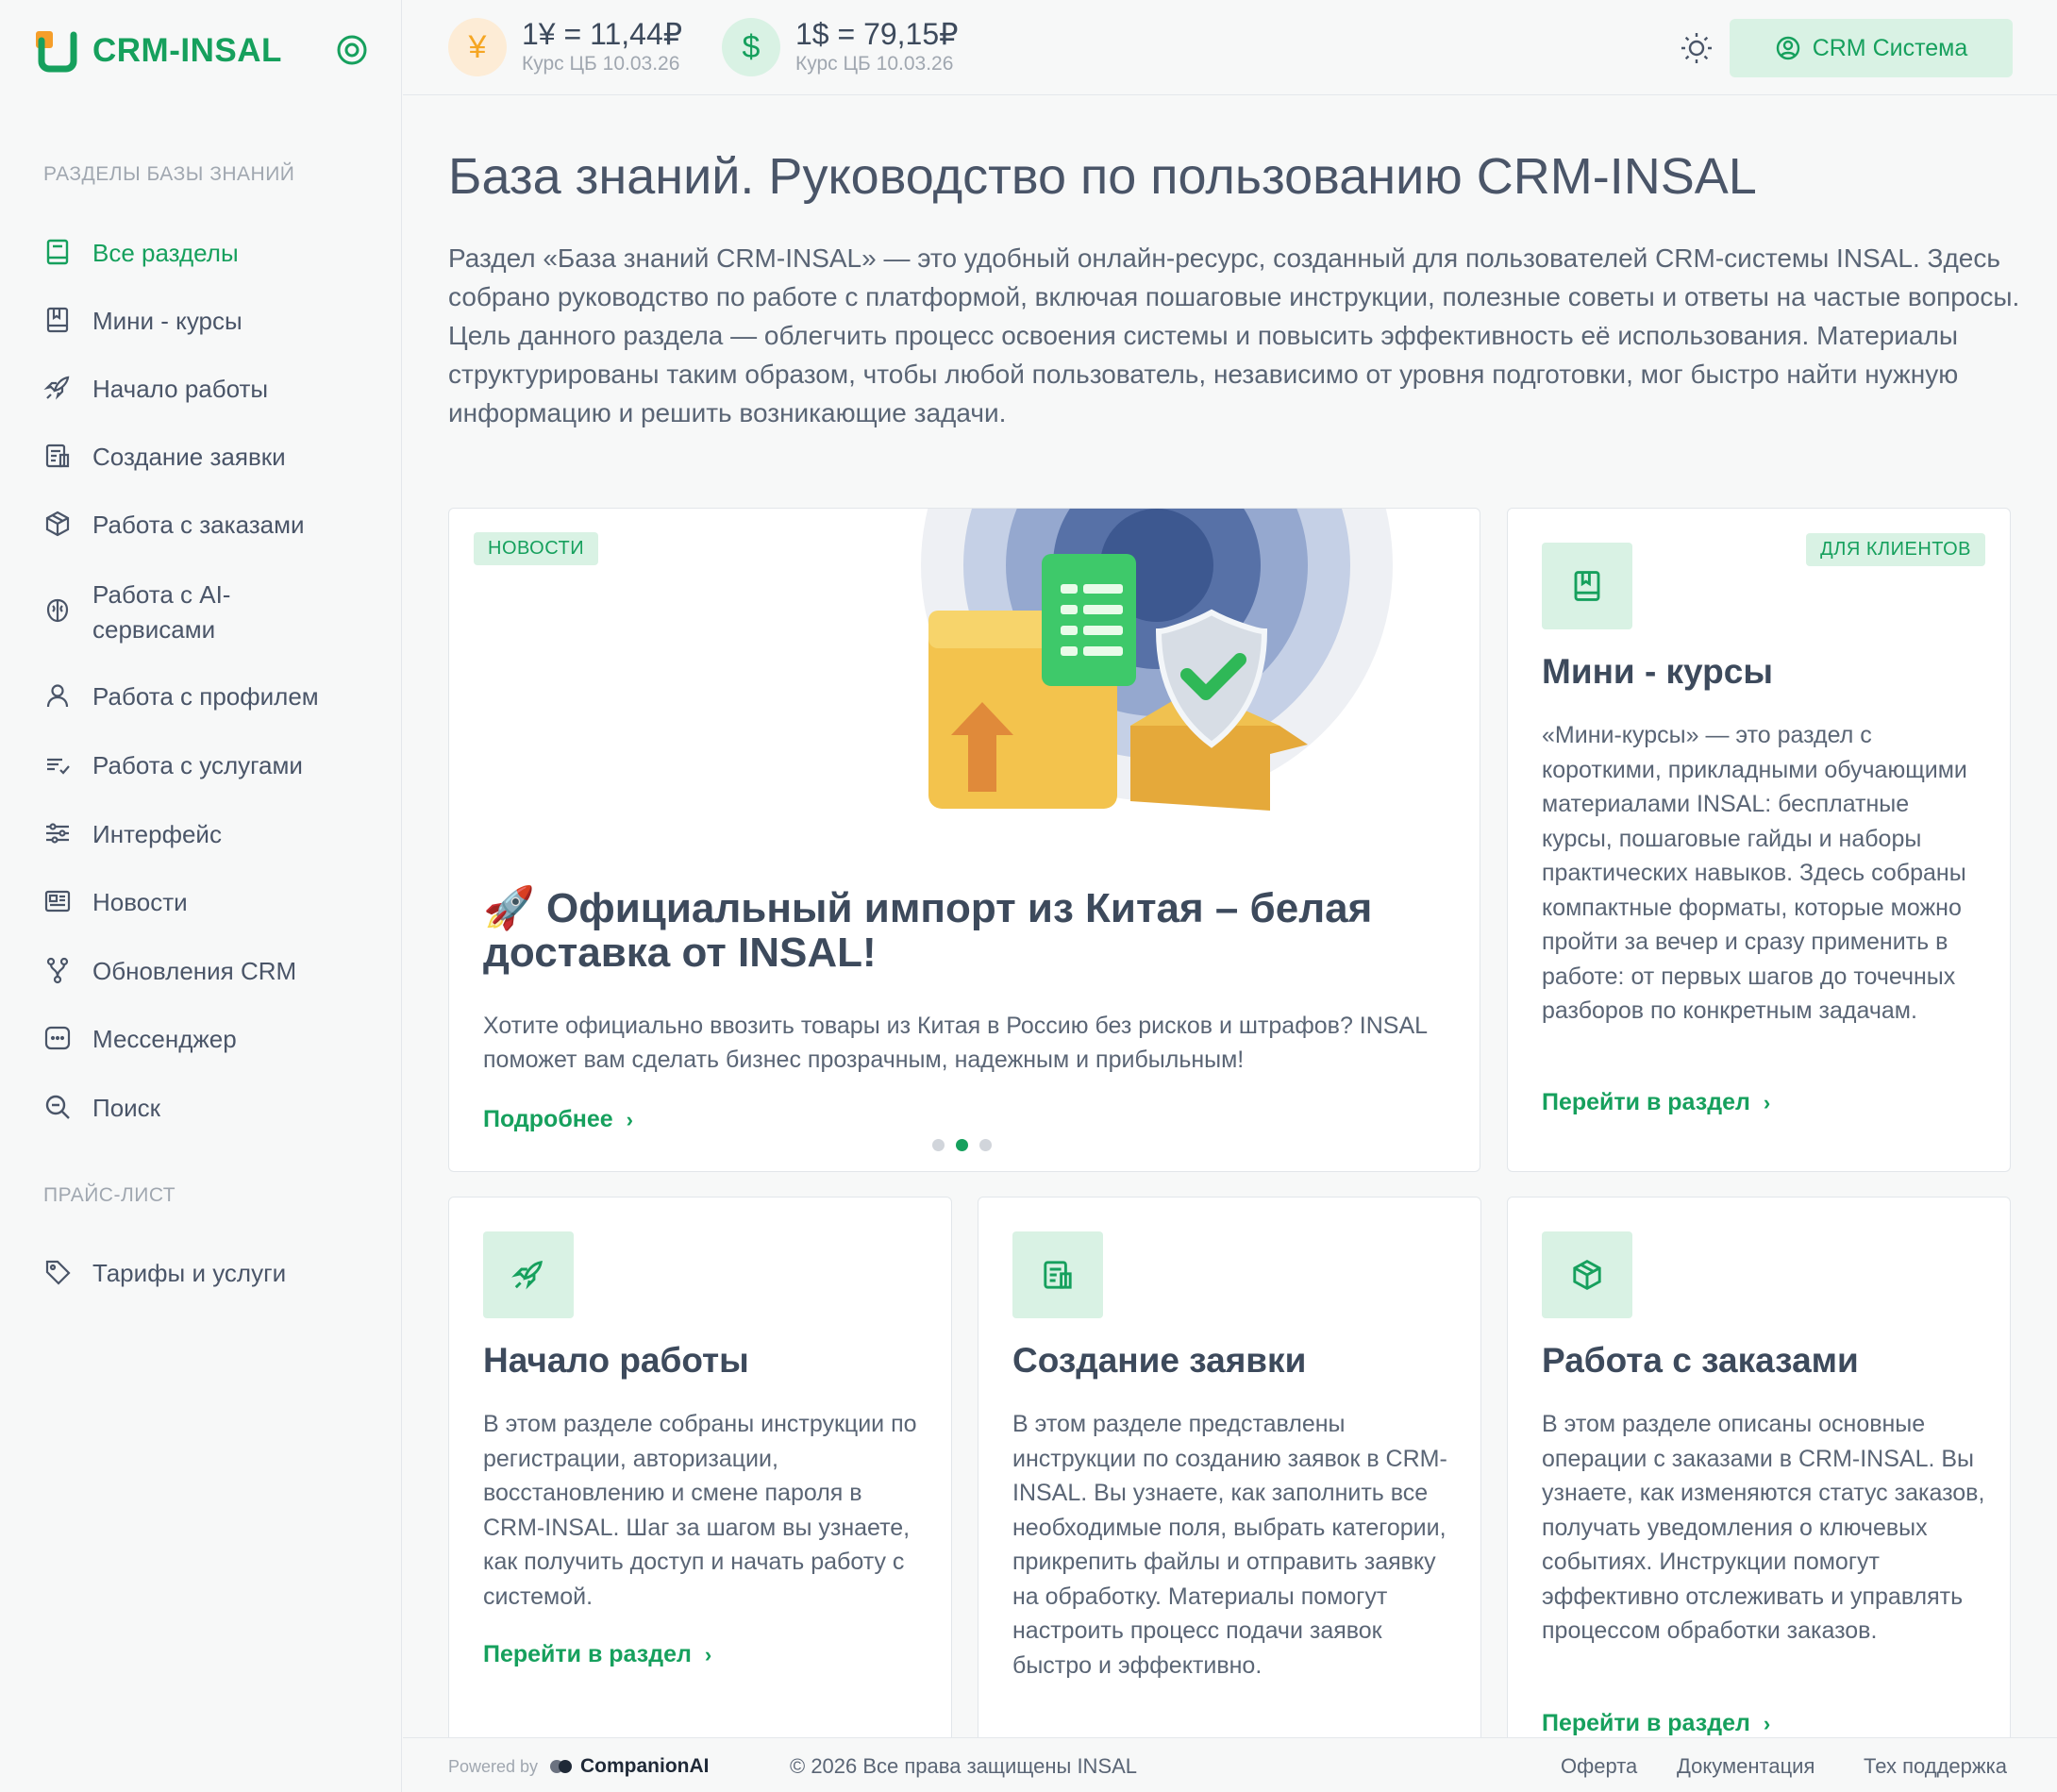  I want to click on start-title: Начало работы, so click(616, 1360).